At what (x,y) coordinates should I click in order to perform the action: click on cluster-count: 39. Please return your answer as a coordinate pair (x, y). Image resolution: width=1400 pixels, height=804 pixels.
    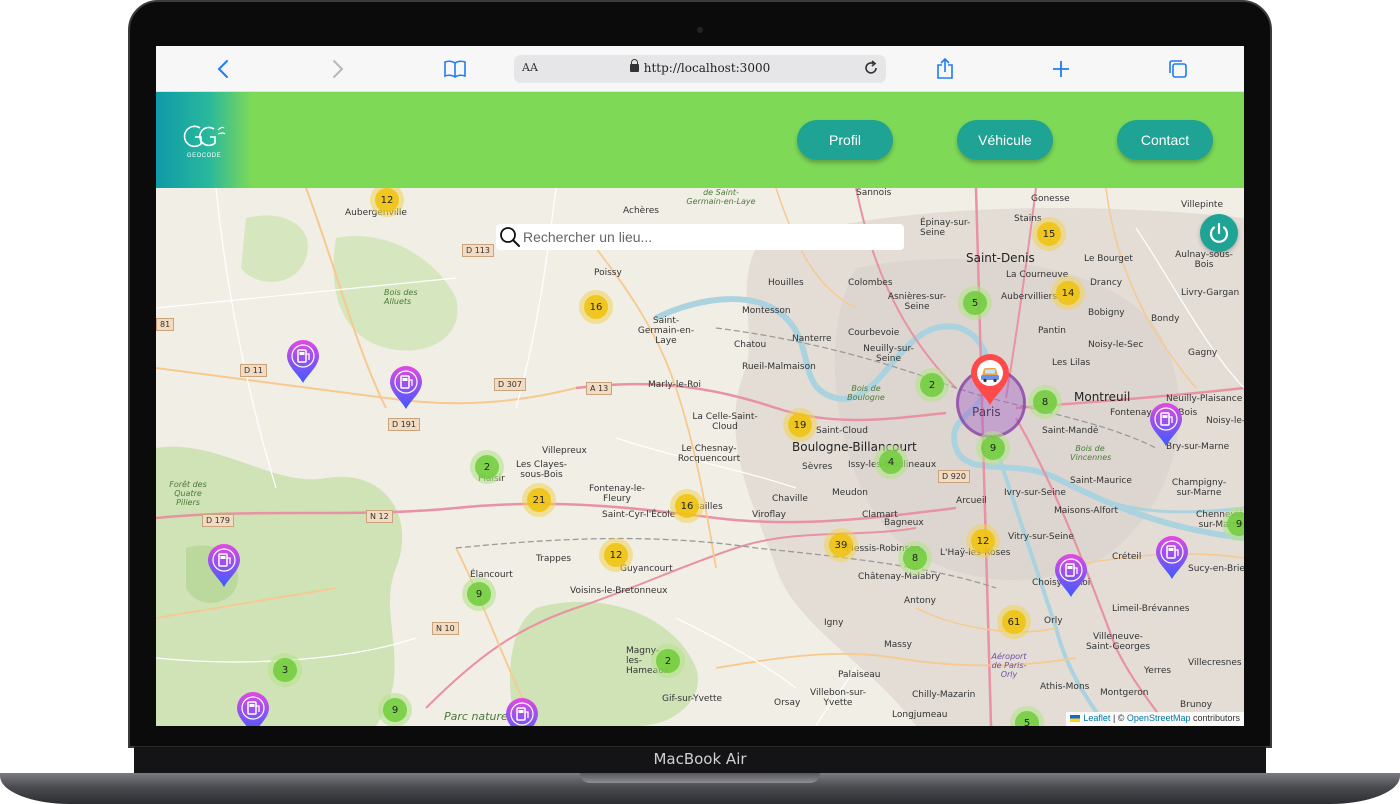
    Looking at the image, I should click on (841, 545).